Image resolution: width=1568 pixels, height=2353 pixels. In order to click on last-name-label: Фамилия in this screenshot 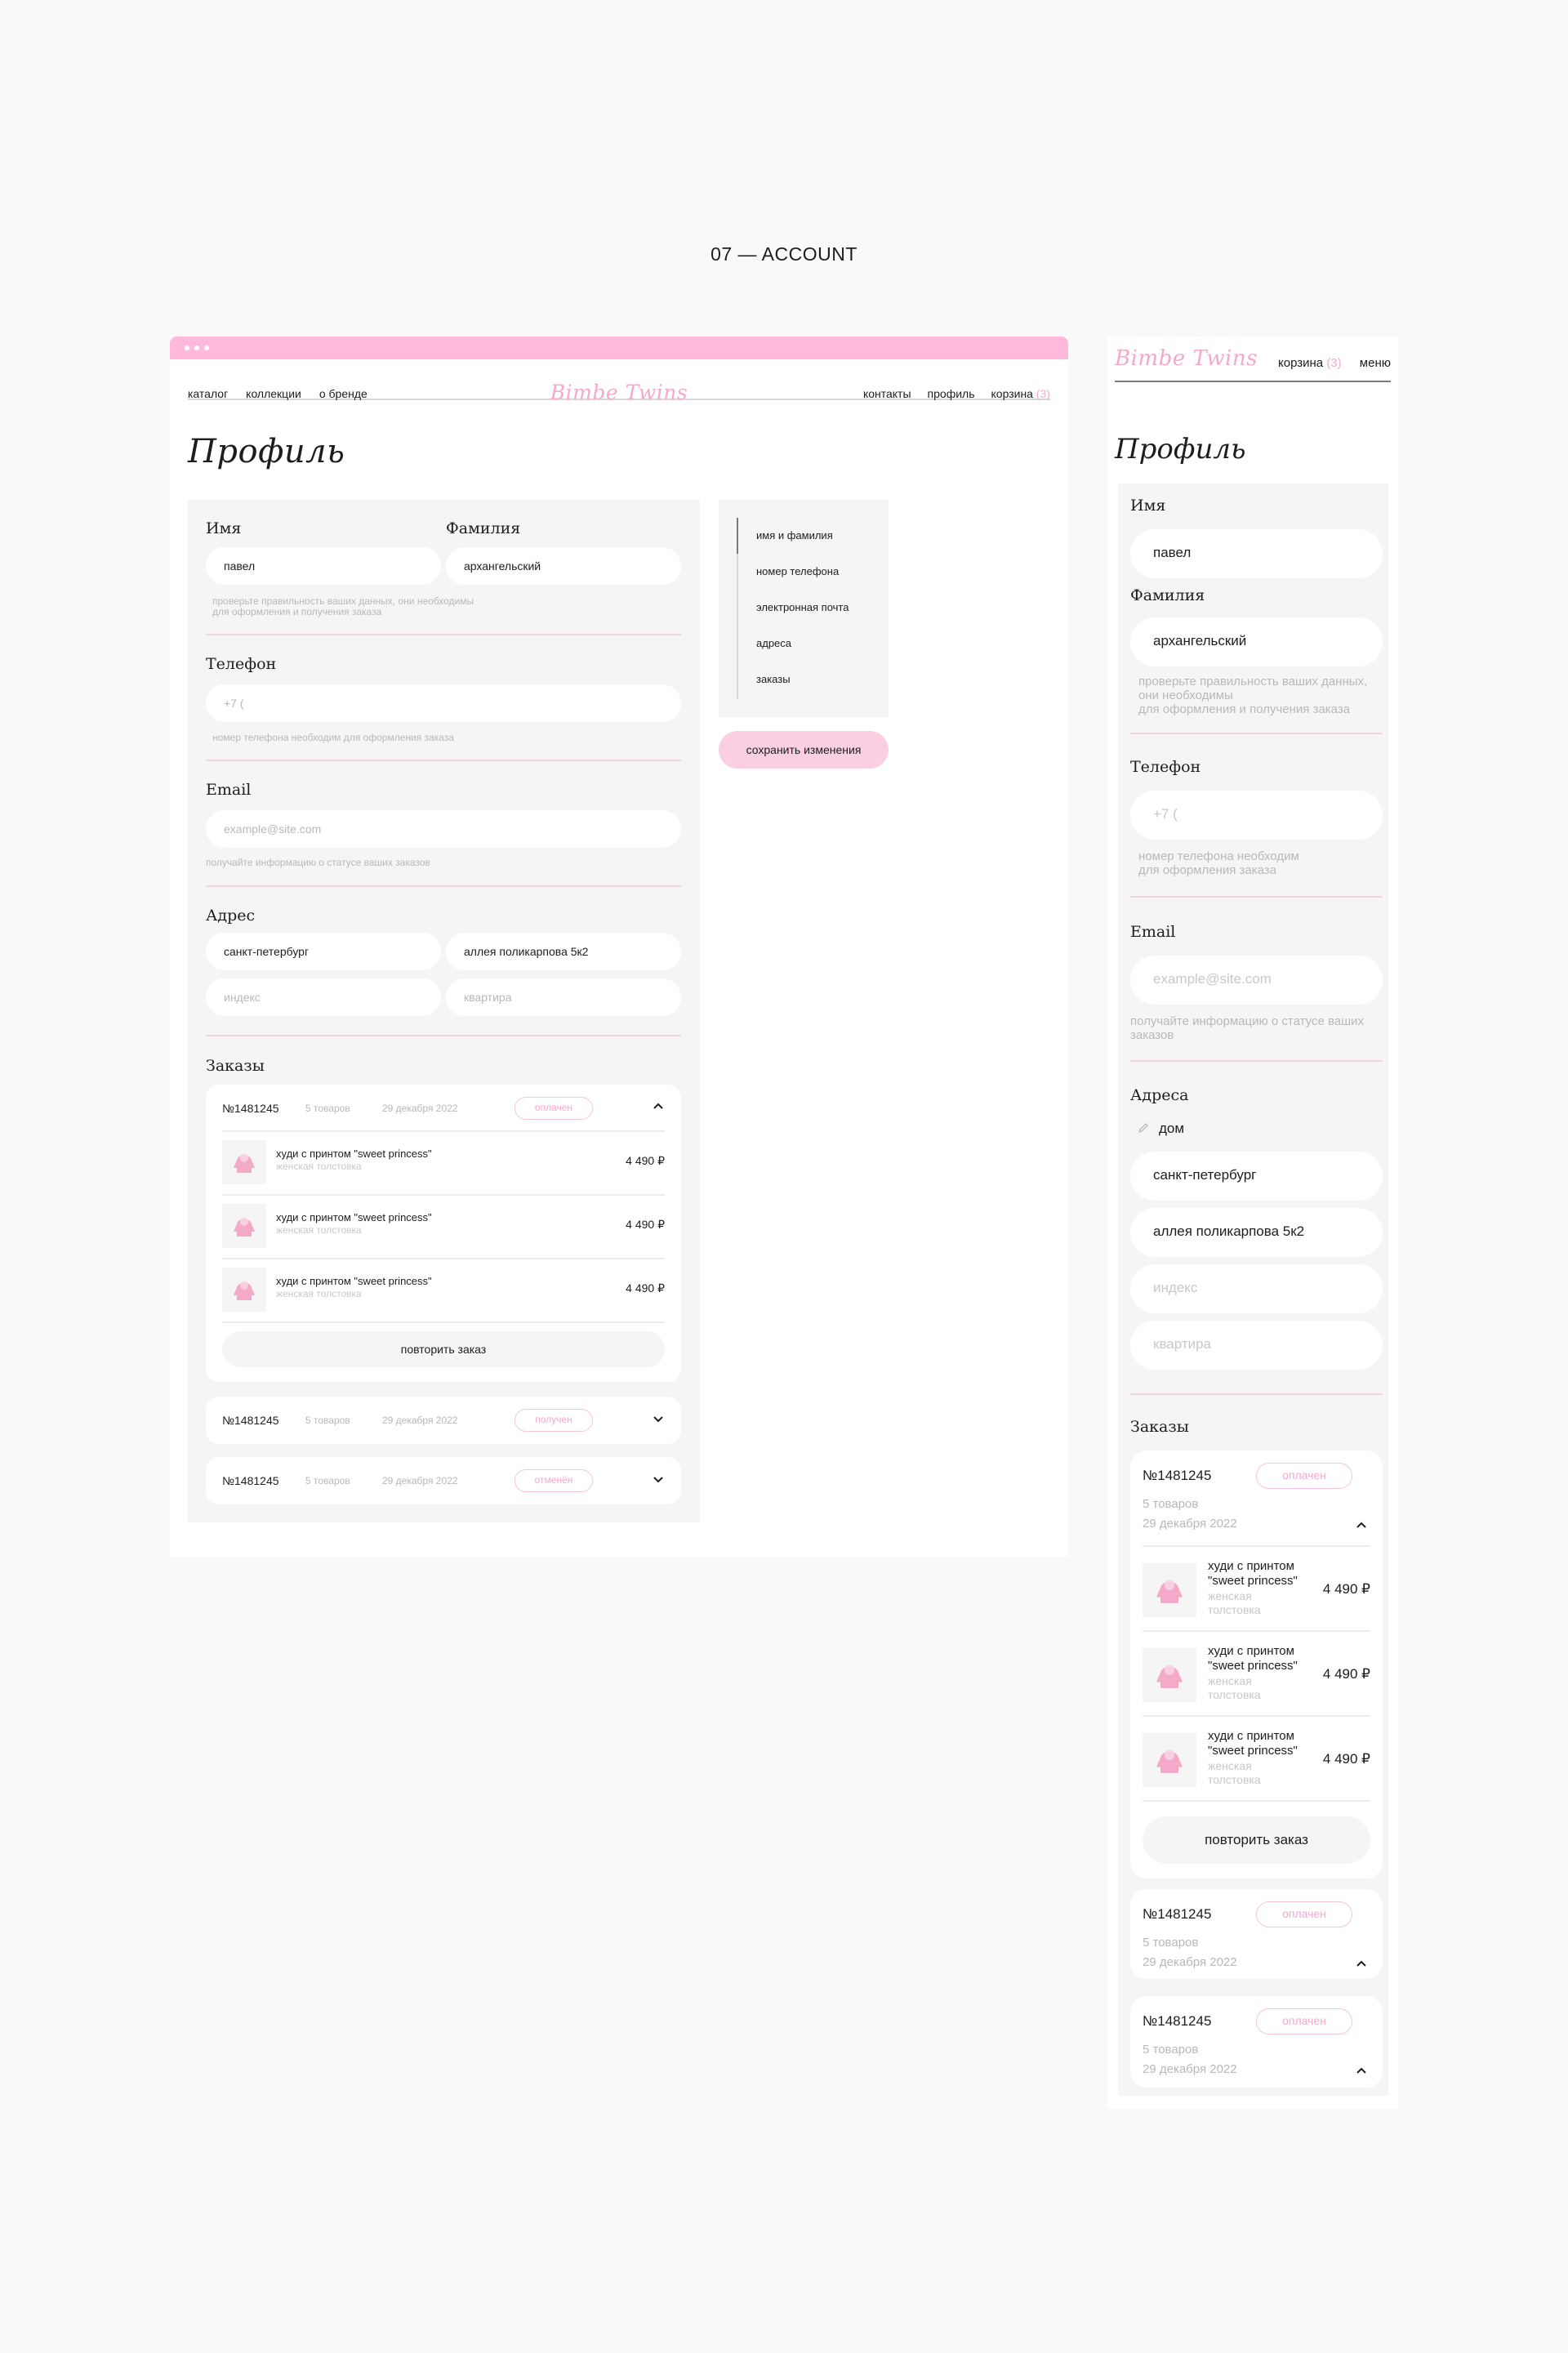, I will do `click(1167, 595)`.